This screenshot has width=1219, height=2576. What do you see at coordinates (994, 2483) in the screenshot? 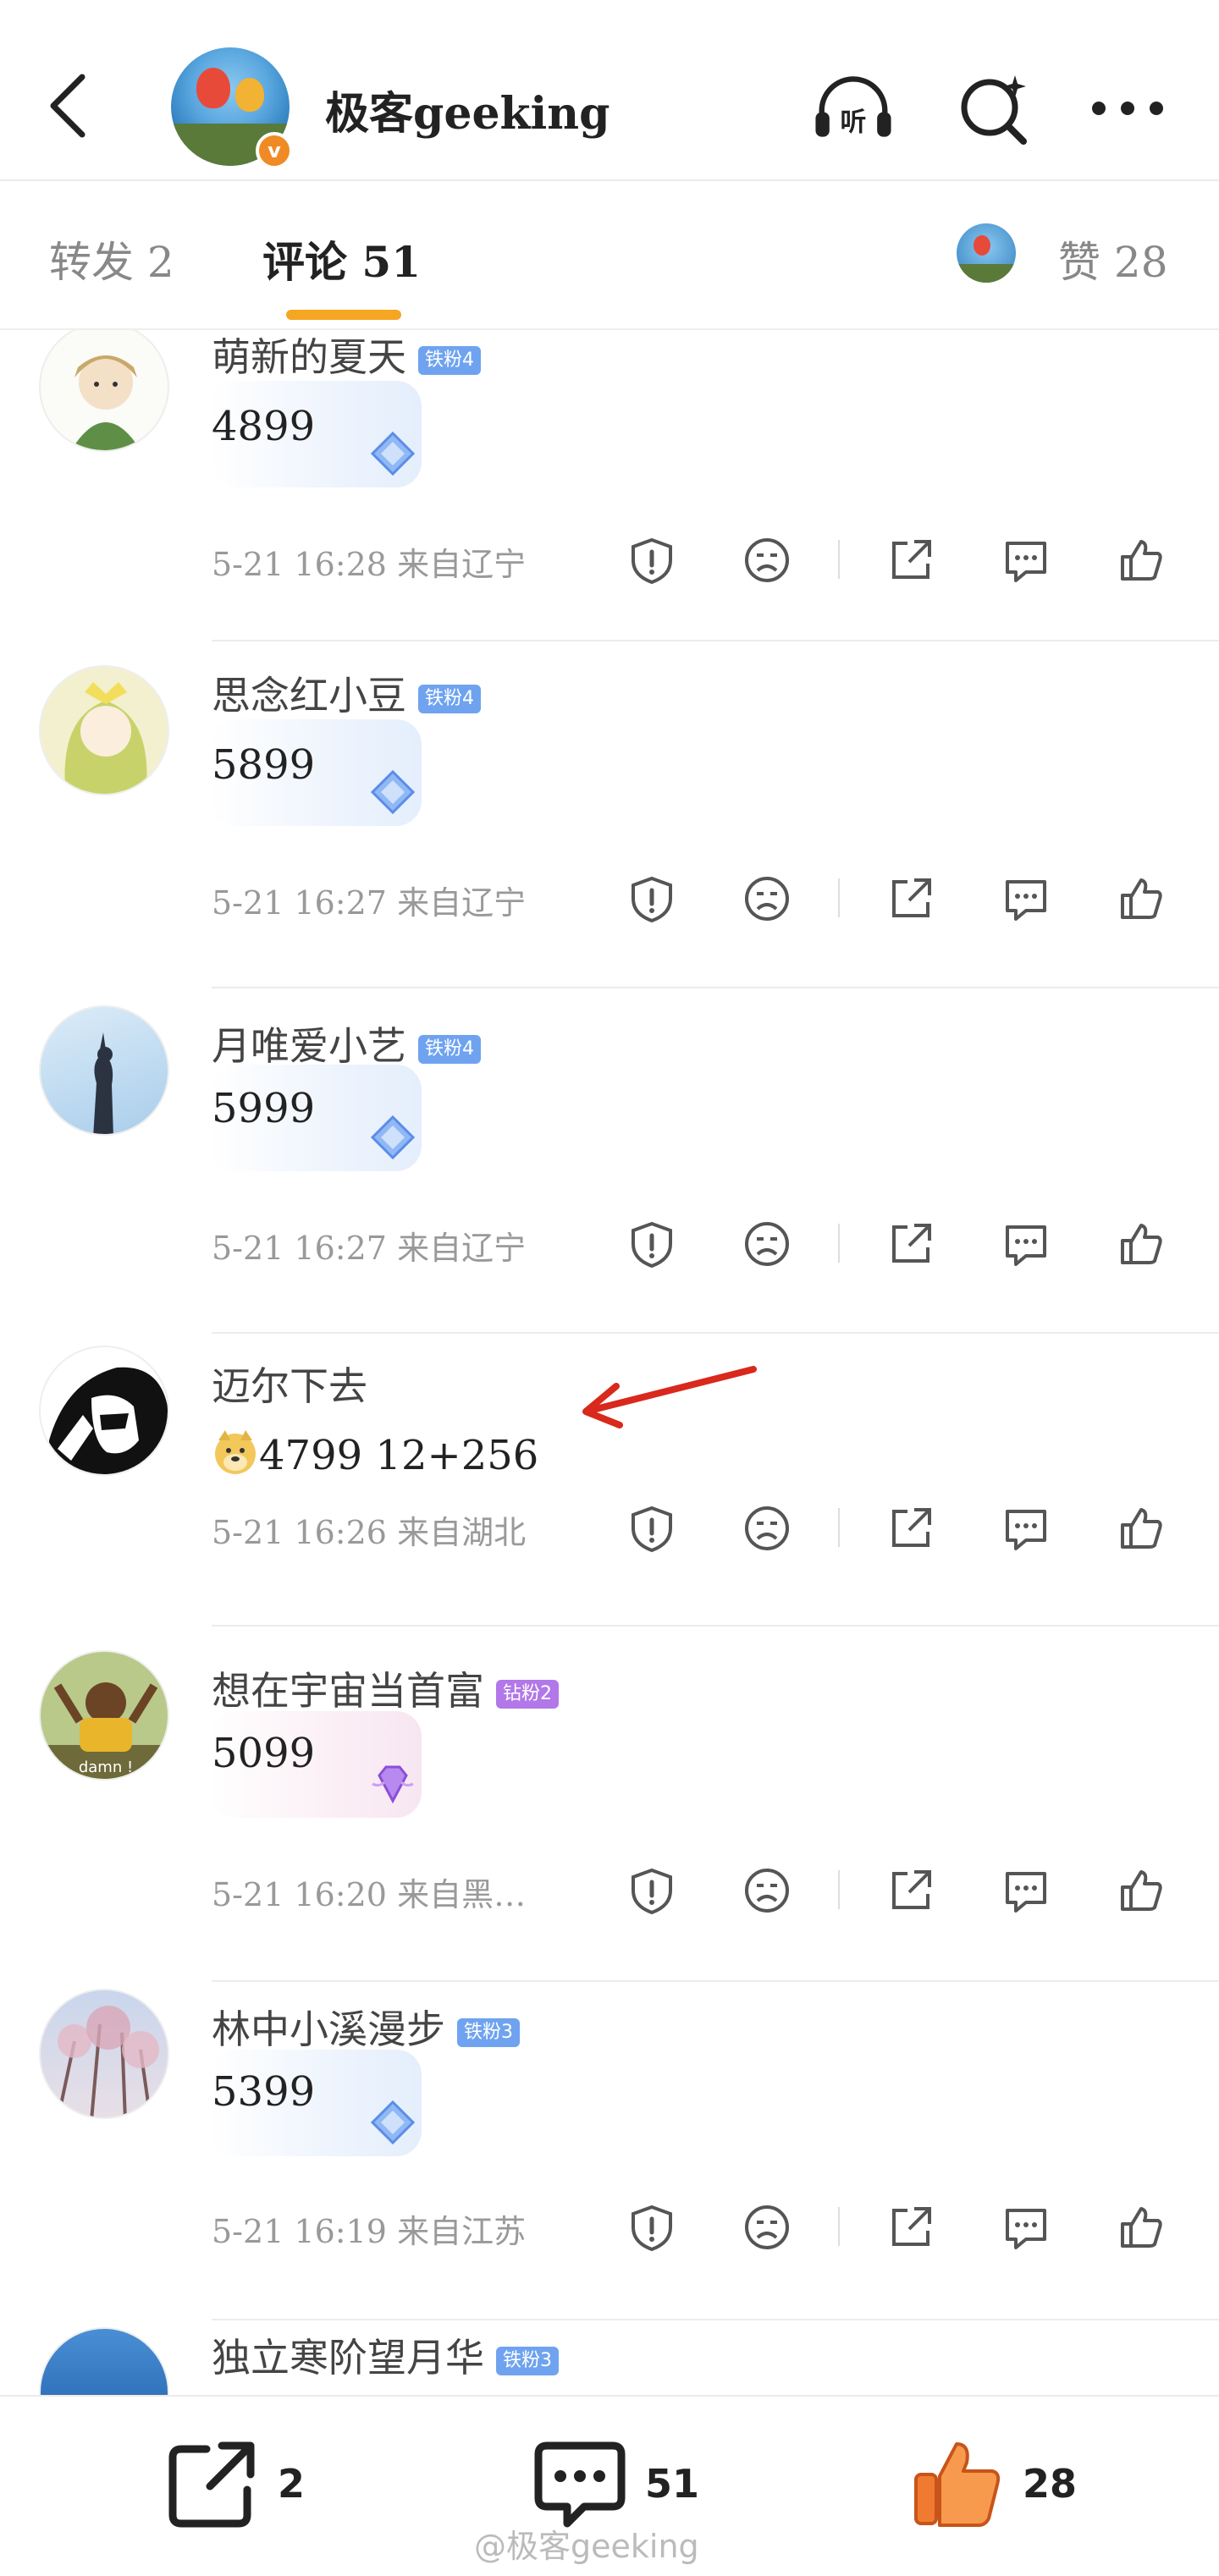
I see `like-button-main: 28` at bounding box center [994, 2483].